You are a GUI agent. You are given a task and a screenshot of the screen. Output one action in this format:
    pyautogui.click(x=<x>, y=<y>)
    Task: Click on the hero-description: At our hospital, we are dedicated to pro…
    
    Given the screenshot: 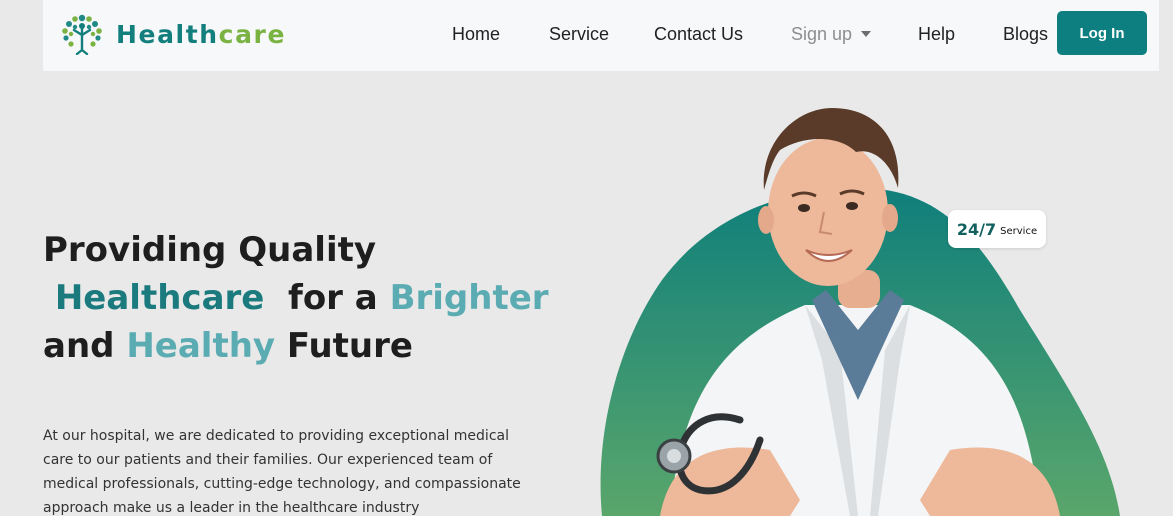 What is the action you would take?
    pyautogui.click(x=282, y=472)
    